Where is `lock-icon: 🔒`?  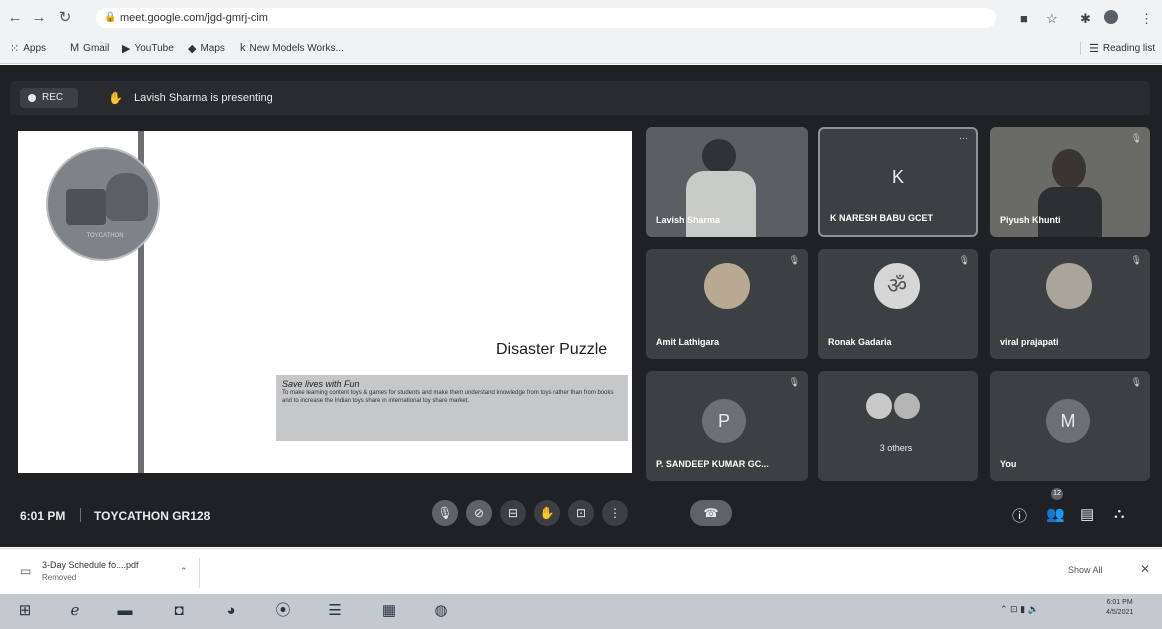
lock-icon: 🔒 is located at coordinates (110, 17).